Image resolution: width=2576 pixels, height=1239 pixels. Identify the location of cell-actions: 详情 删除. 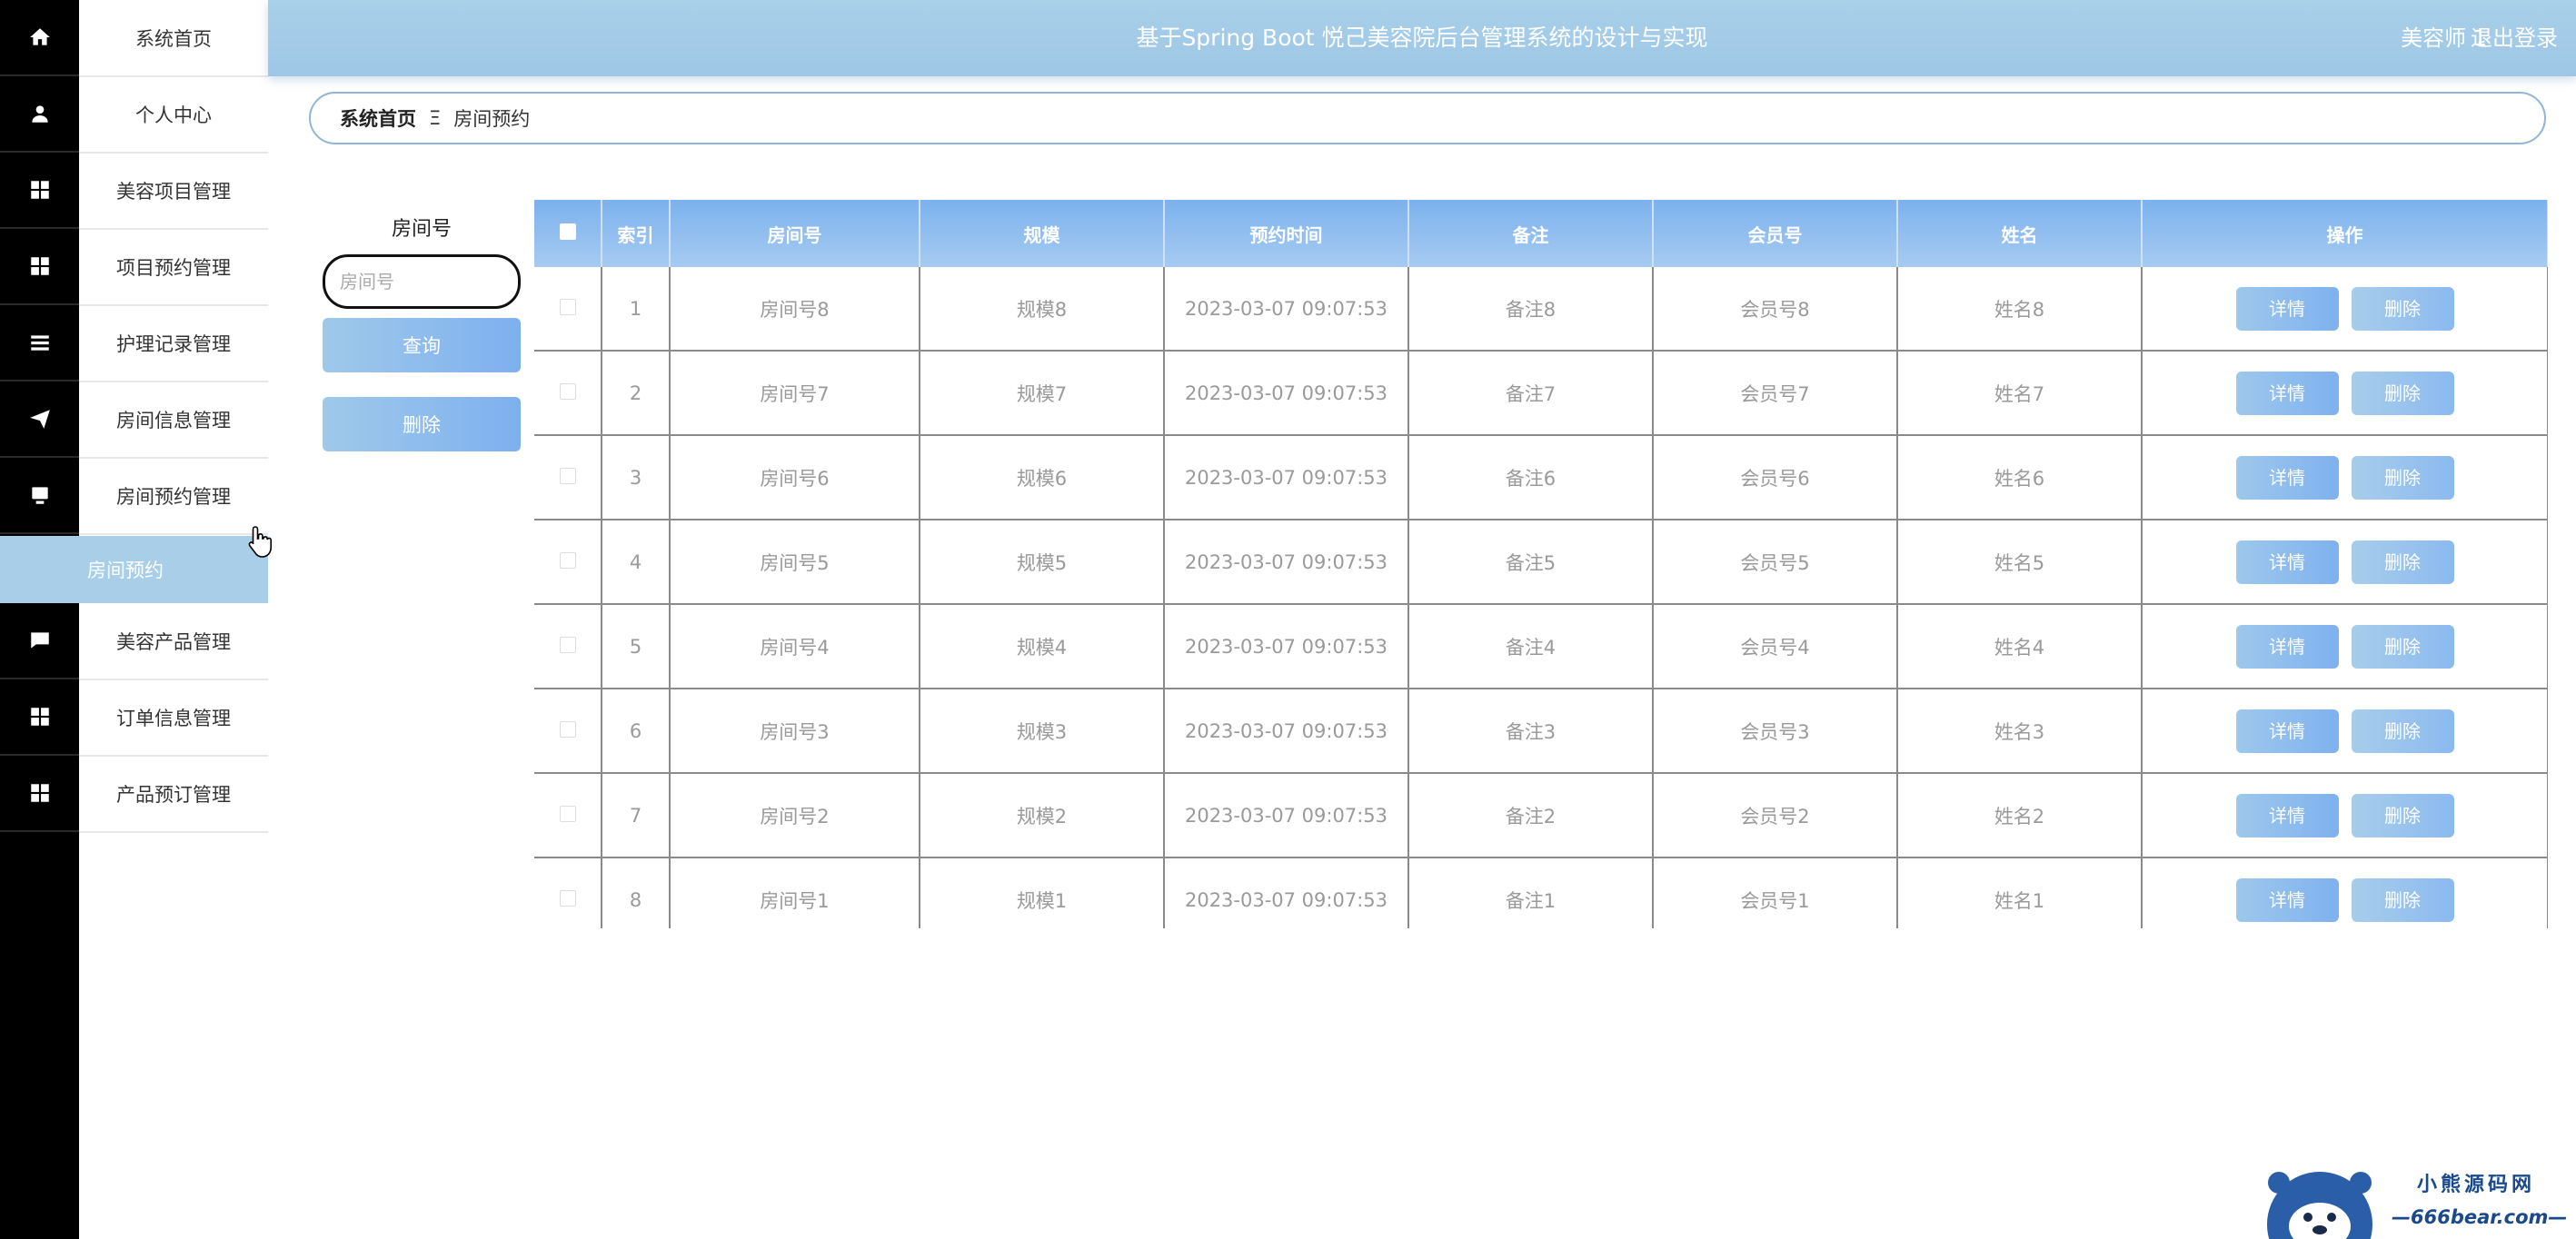
(2345, 892).